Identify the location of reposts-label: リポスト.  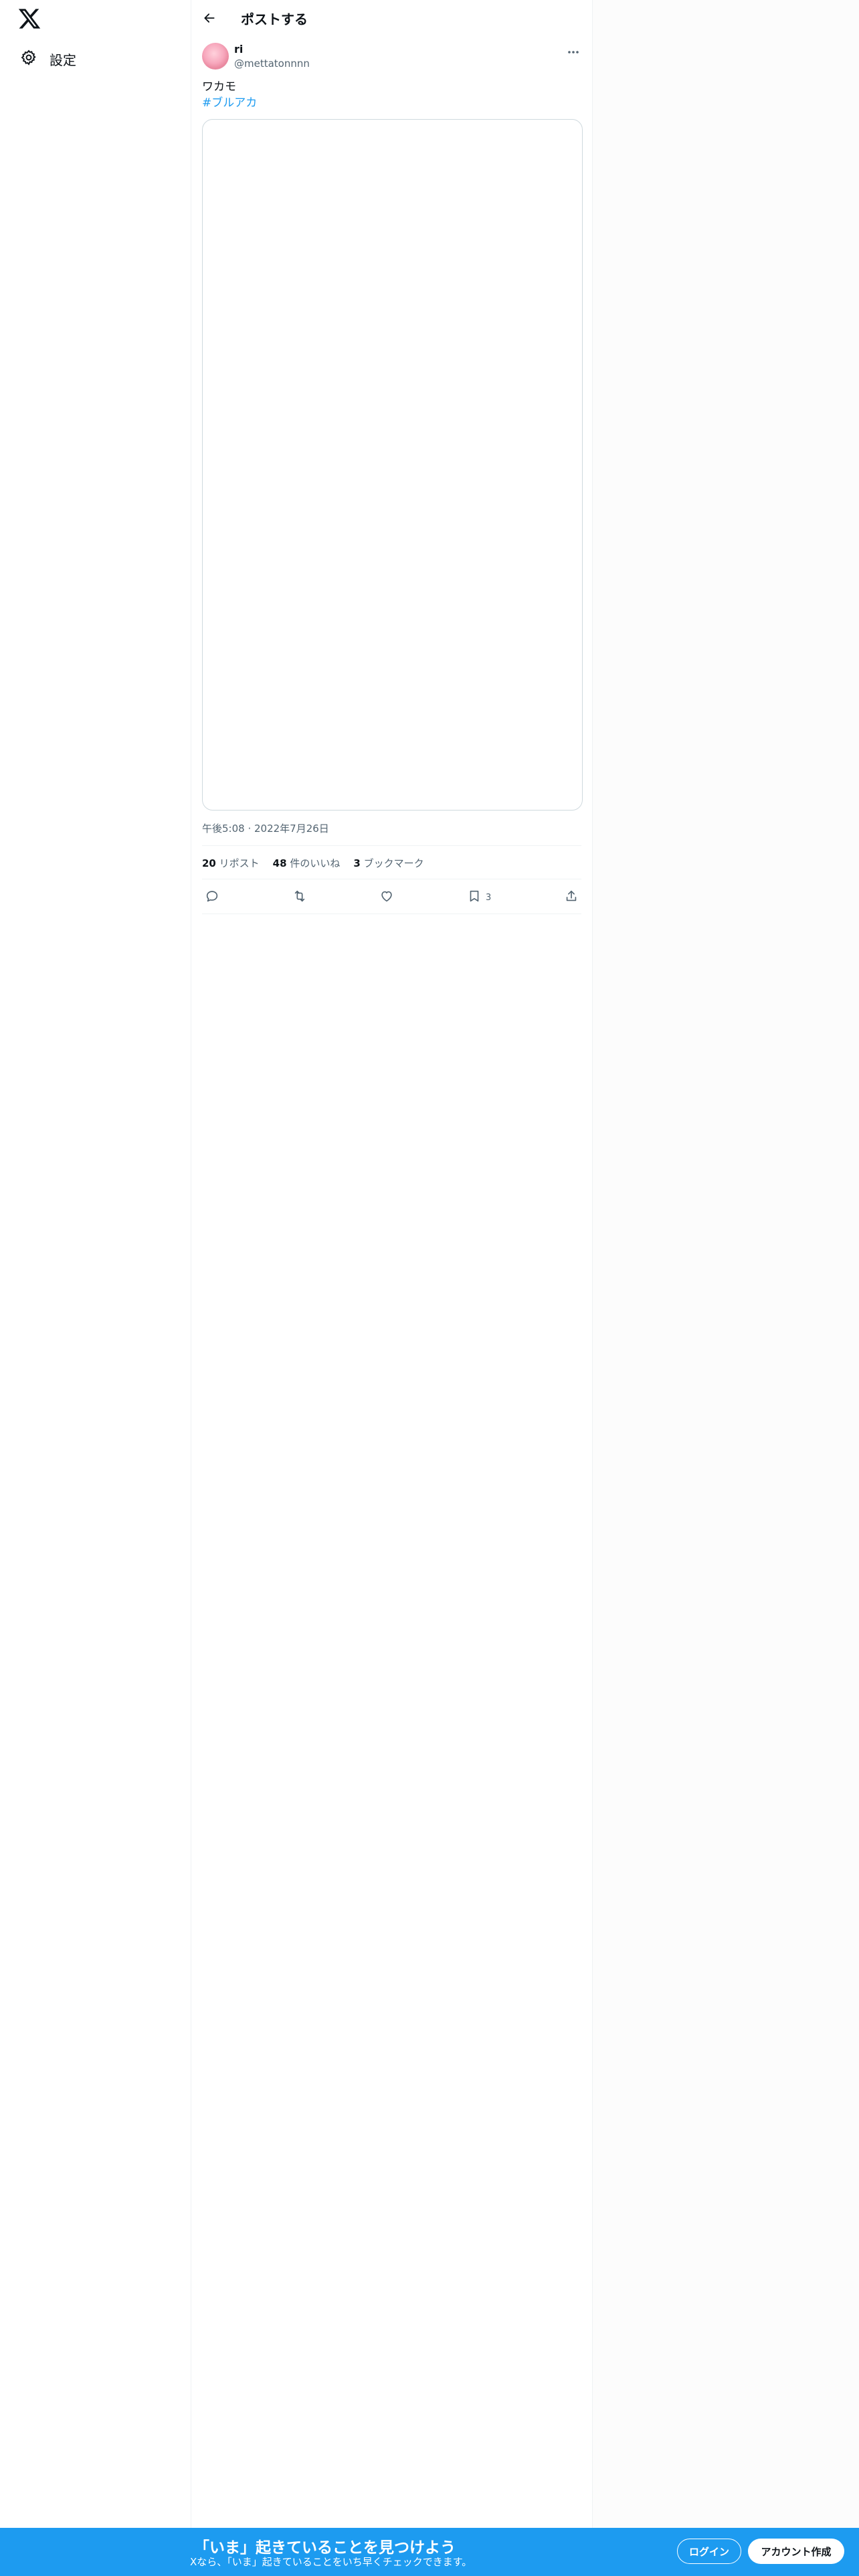
(239, 863).